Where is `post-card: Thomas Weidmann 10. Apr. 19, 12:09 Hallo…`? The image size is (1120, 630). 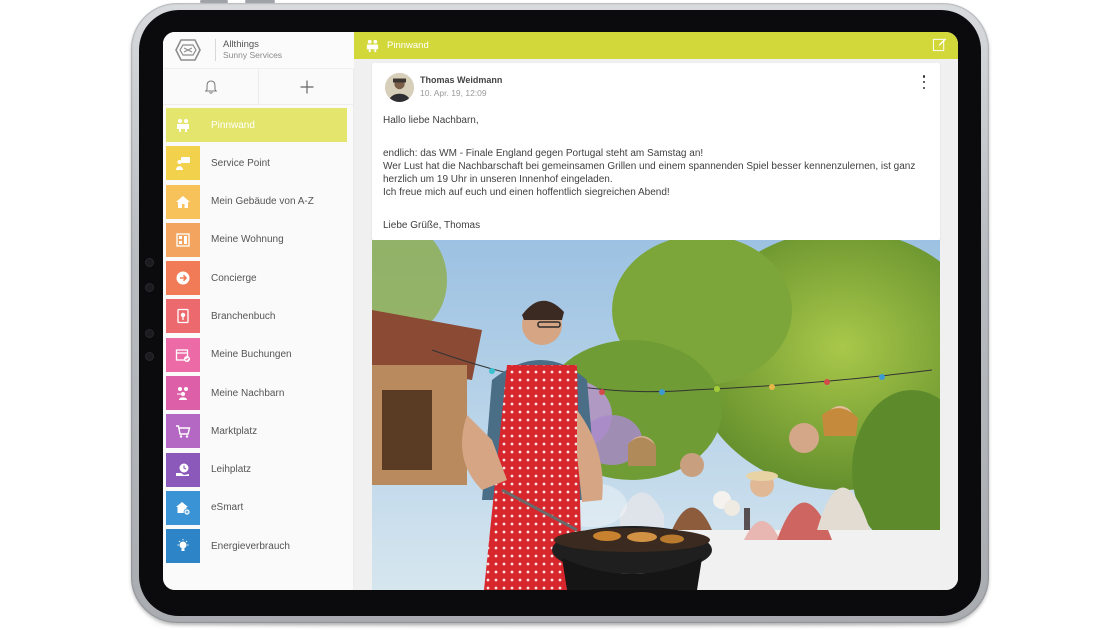 post-card: Thomas Weidmann 10. Apr. 19, 12:09 Hallo… is located at coordinates (656, 151).